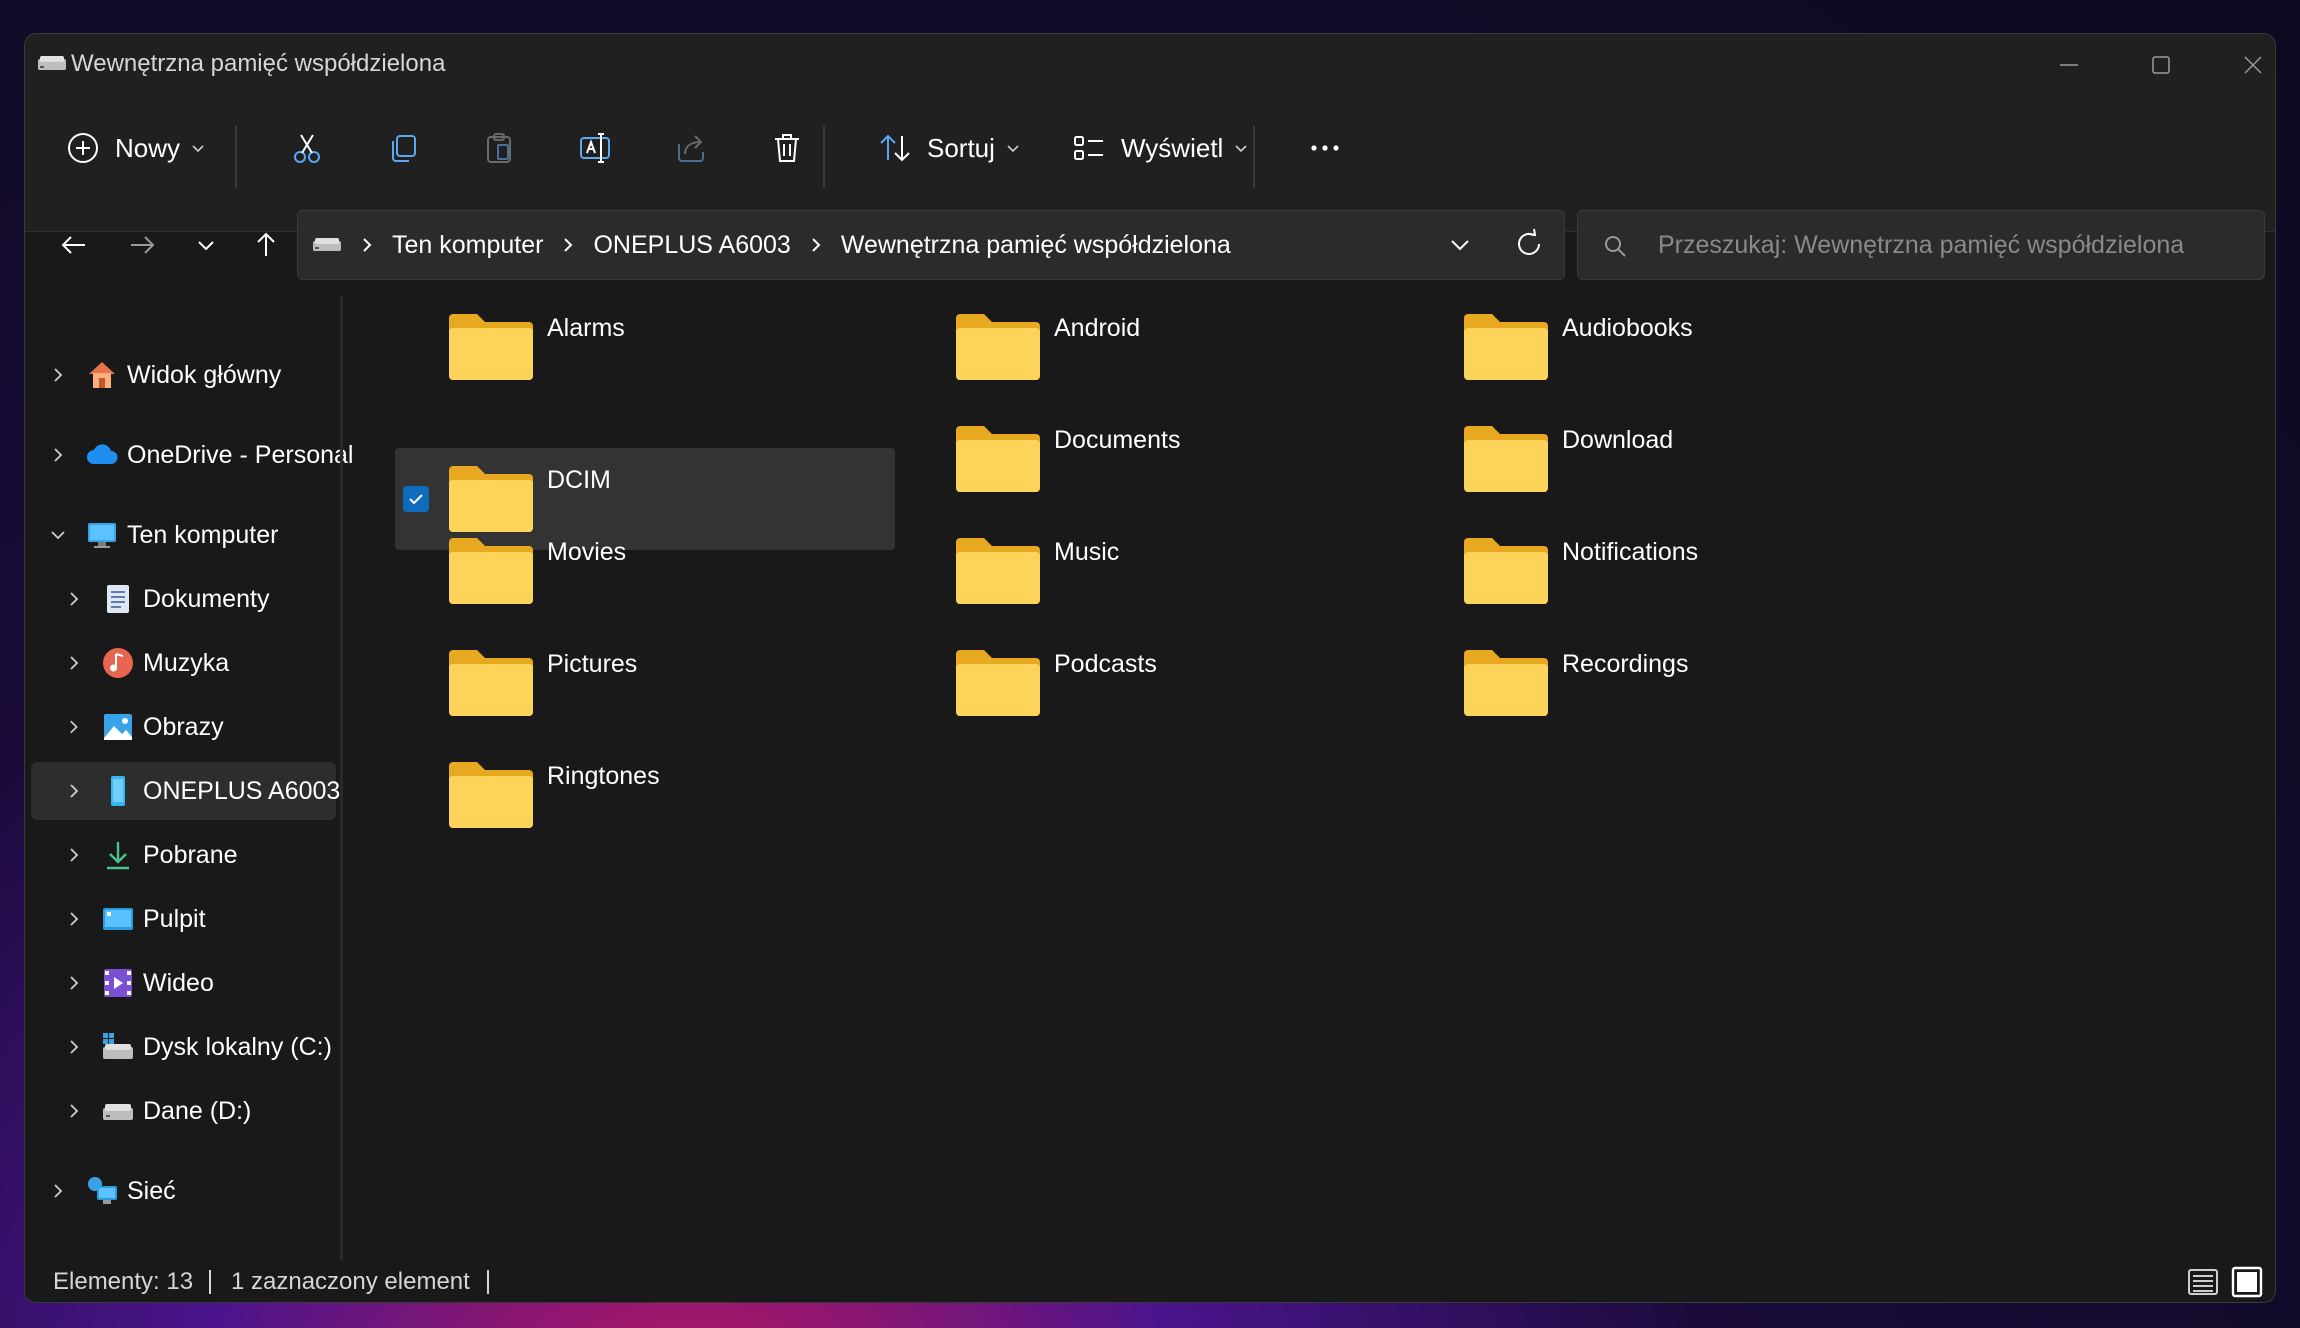  Describe the element at coordinates (645, 795) in the screenshot. I see `folder-item: Ringtones` at that location.